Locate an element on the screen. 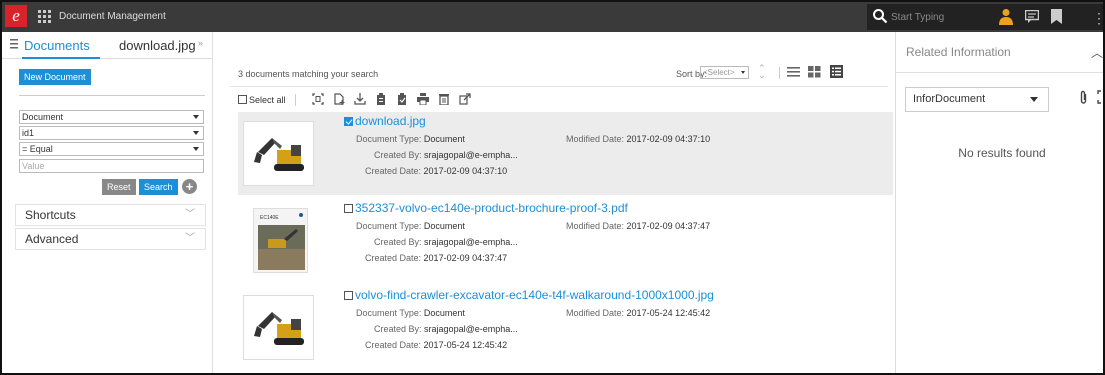 Image resolution: width=1105 pixels, height=375 pixels. chevron-up-icon: ︿ is located at coordinates (1097, 52).